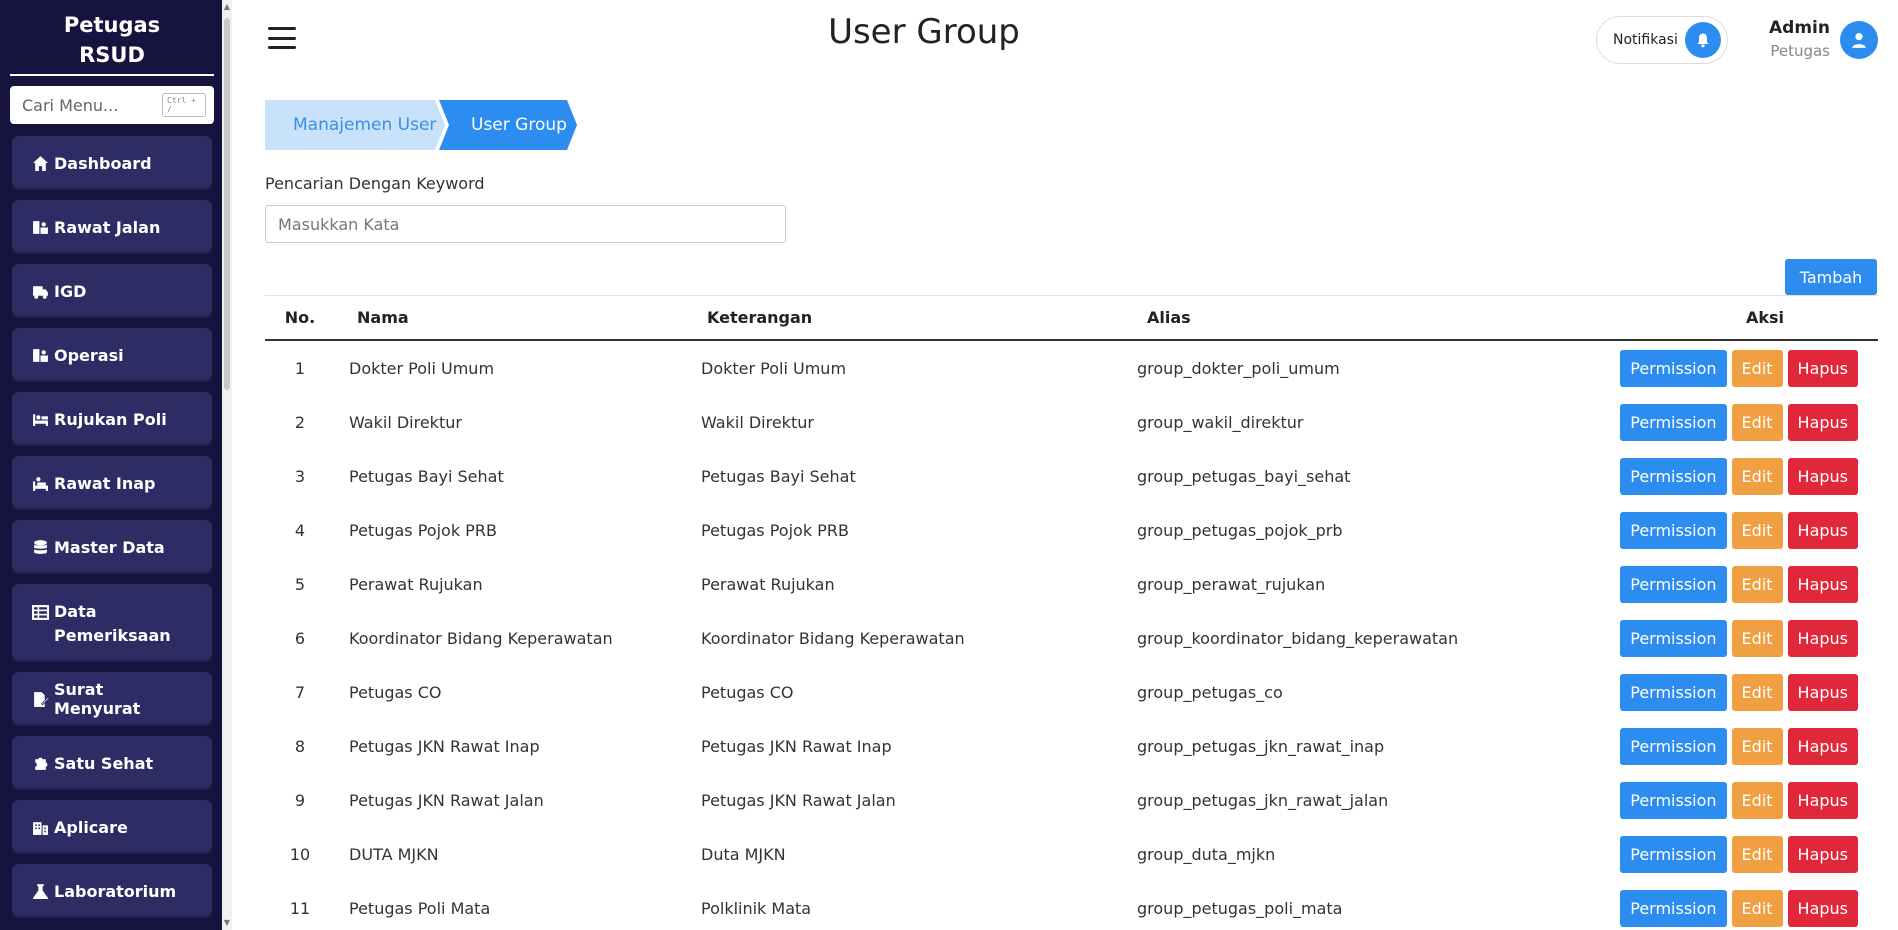 The height and width of the screenshot is (930, 1898). What do you see at coordinates (112, 291) in the screenshot?
I see `sidebar-item-igd: IGD` at bounding box center [112, 291].